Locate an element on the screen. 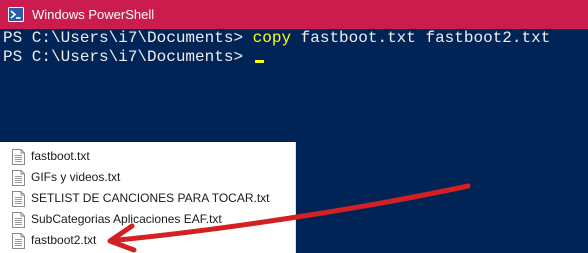 This screenshot has width=588, height=253. file-name: SETLIST DE CANCIONES PARA TOCAR.txt is located at coordinates (150, 198).